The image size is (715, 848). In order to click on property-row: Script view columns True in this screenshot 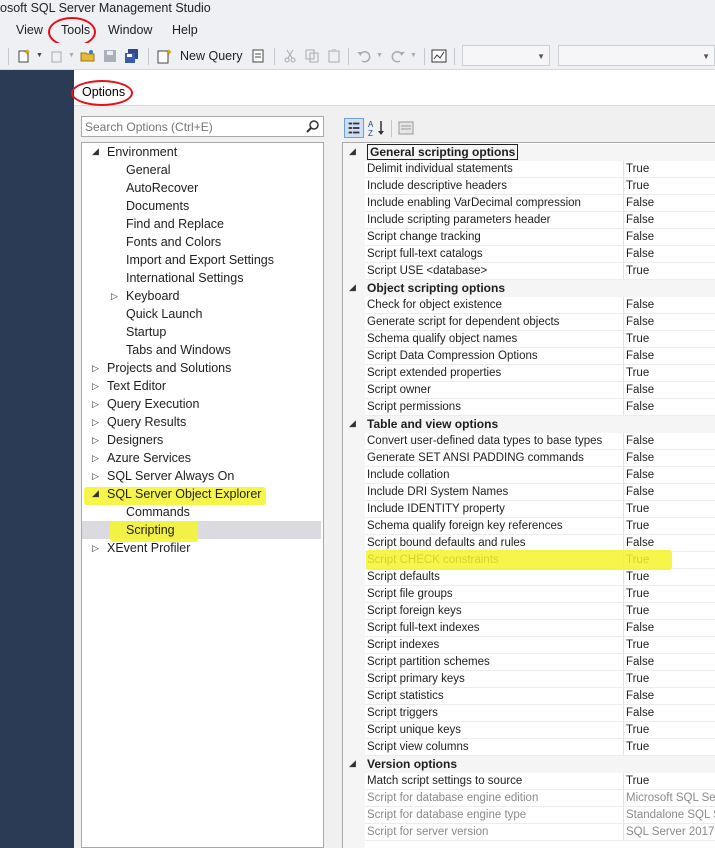, I will do `click(529, 747)`.